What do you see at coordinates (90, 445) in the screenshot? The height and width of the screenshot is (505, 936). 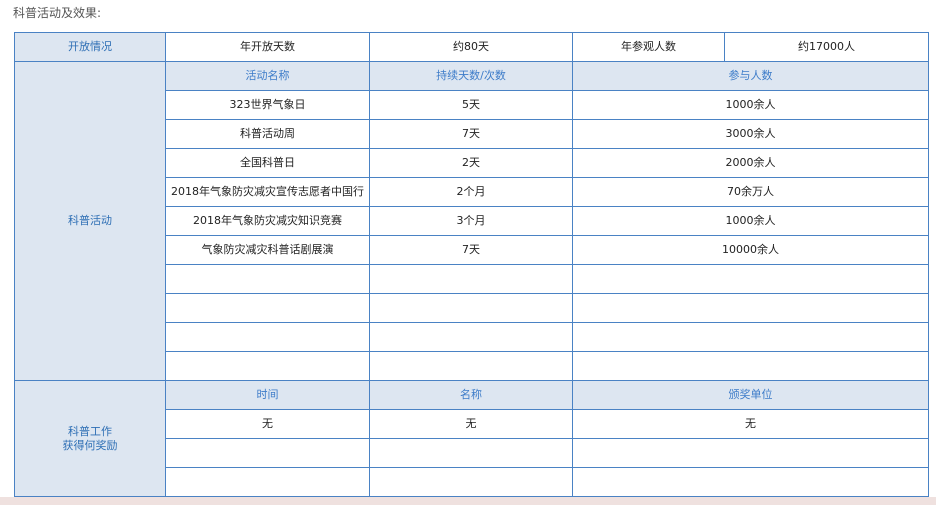 I see `awards-label-line2: 获得何奖励` at bounding box center [90, 445].